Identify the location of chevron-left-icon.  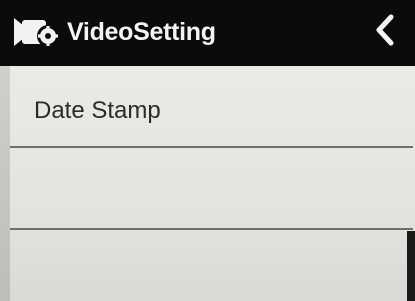
(385, 32).